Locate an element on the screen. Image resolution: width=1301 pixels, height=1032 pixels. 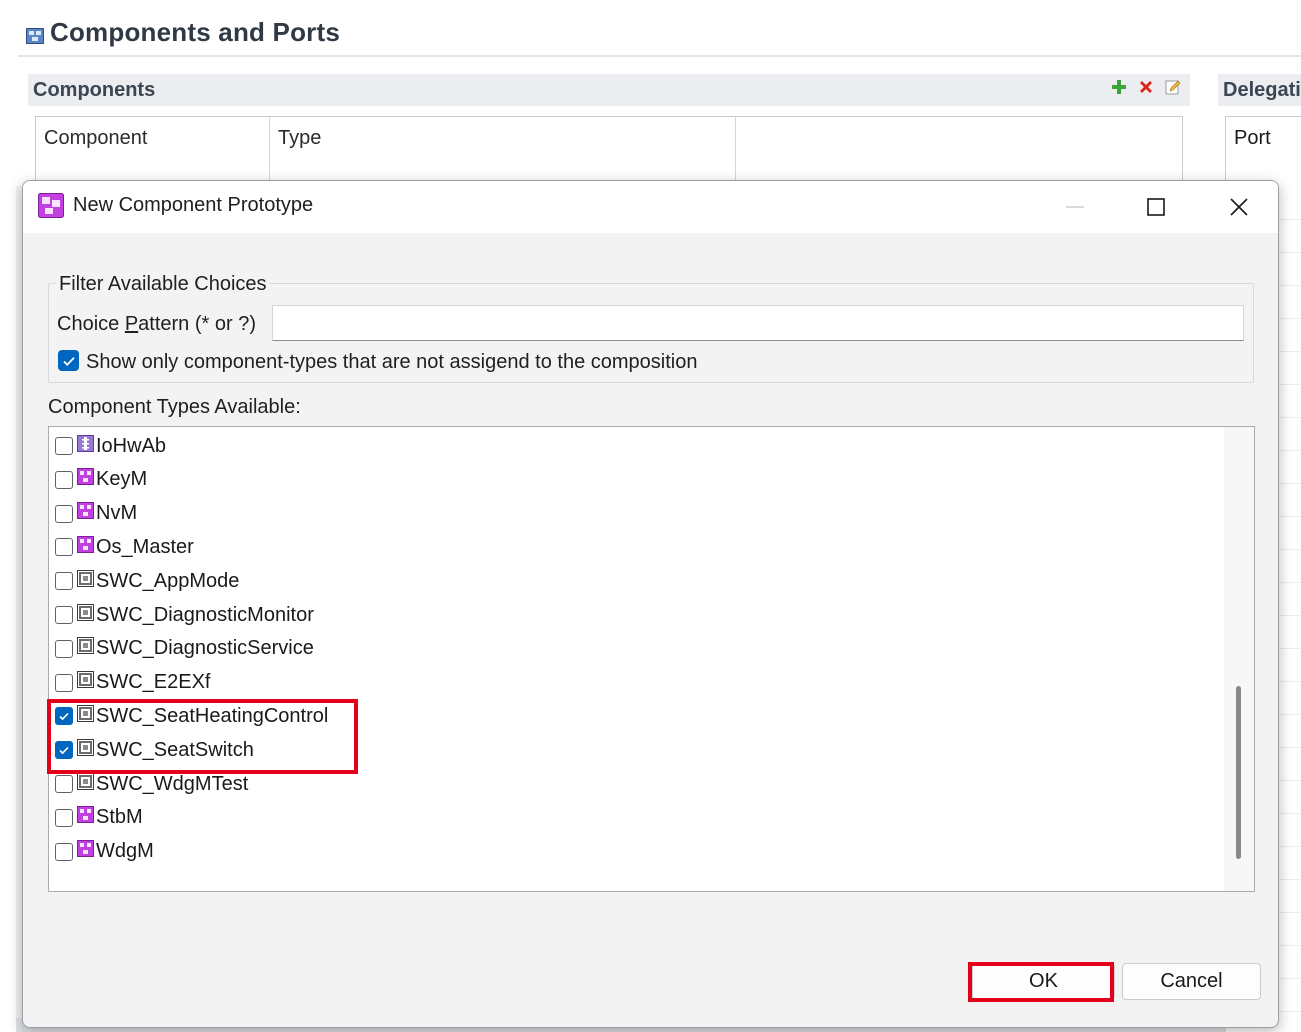
type-label: KeyM is located at coordinates (122, 479).